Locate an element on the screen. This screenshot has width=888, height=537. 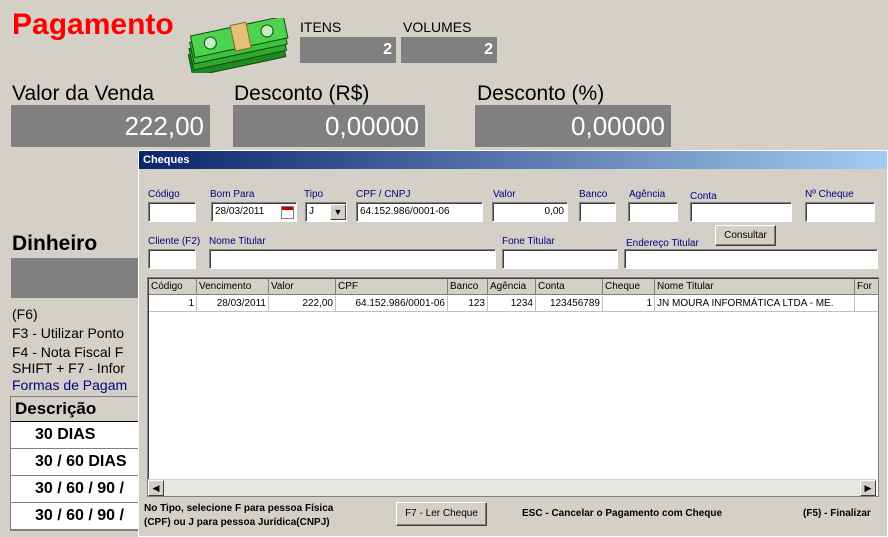
itens-label: ITENS is located at coordinates (321, 27).